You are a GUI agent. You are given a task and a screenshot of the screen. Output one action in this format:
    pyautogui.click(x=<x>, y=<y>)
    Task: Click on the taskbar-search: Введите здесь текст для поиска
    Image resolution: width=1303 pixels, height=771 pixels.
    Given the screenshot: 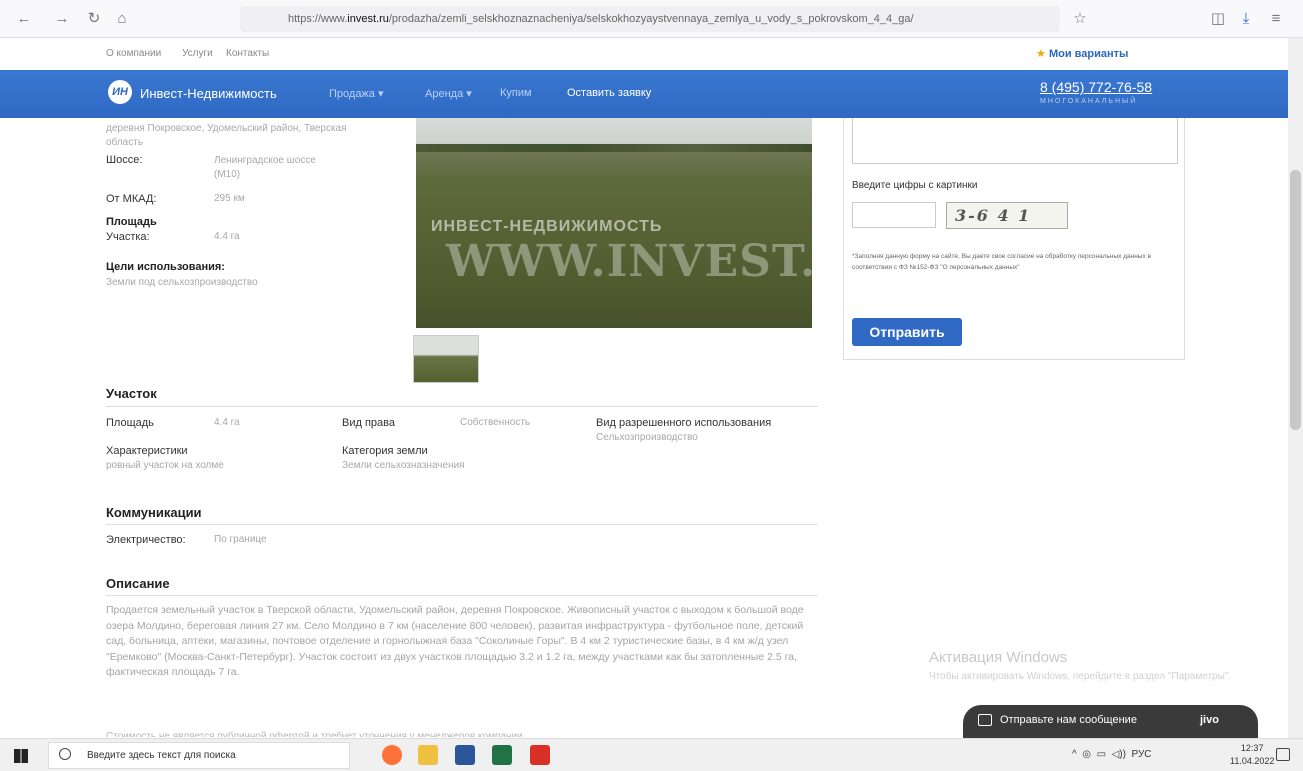 What is the action you would take?
    pyautogui.click(x=199, y=755)
    